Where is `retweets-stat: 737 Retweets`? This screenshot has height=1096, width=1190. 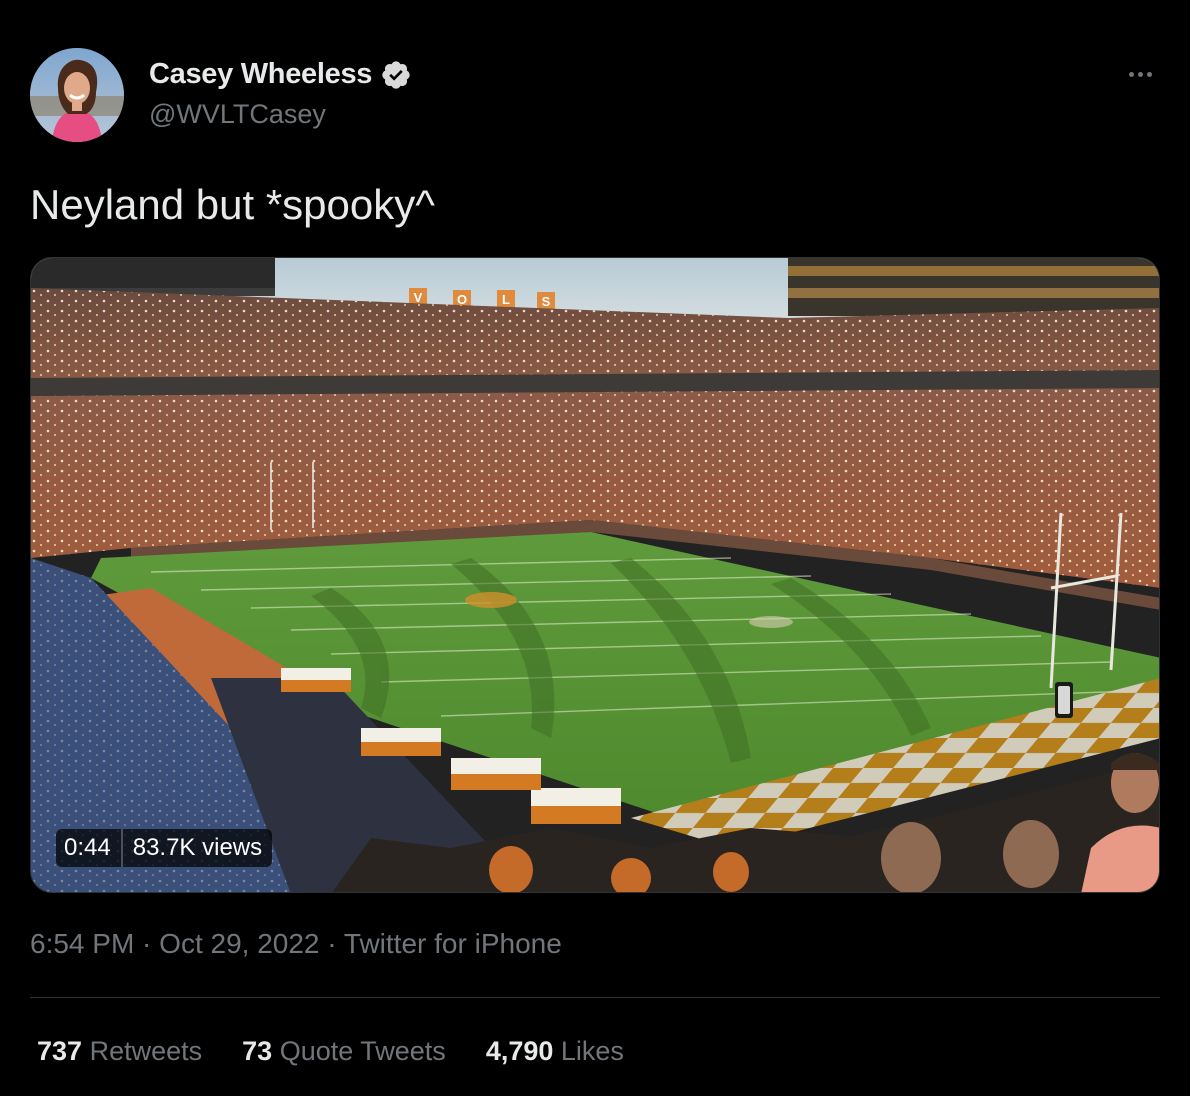
retweets-stat: 737 Retweets is located at coordinates (119, 1051).